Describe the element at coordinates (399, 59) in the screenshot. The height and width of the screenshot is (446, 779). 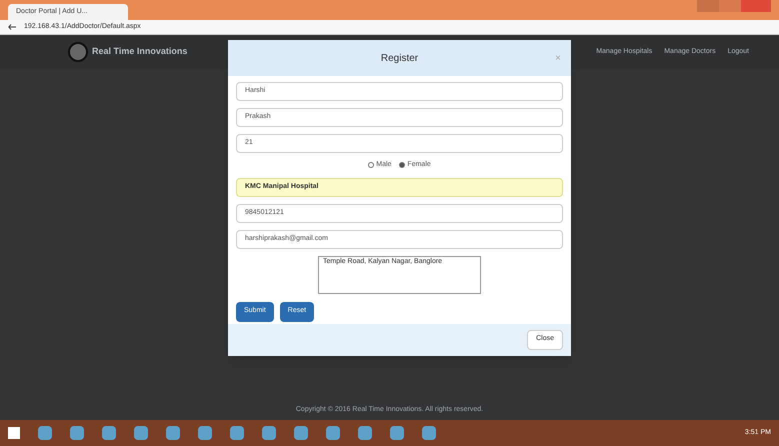
I see `dialog-title: Register` at that location.